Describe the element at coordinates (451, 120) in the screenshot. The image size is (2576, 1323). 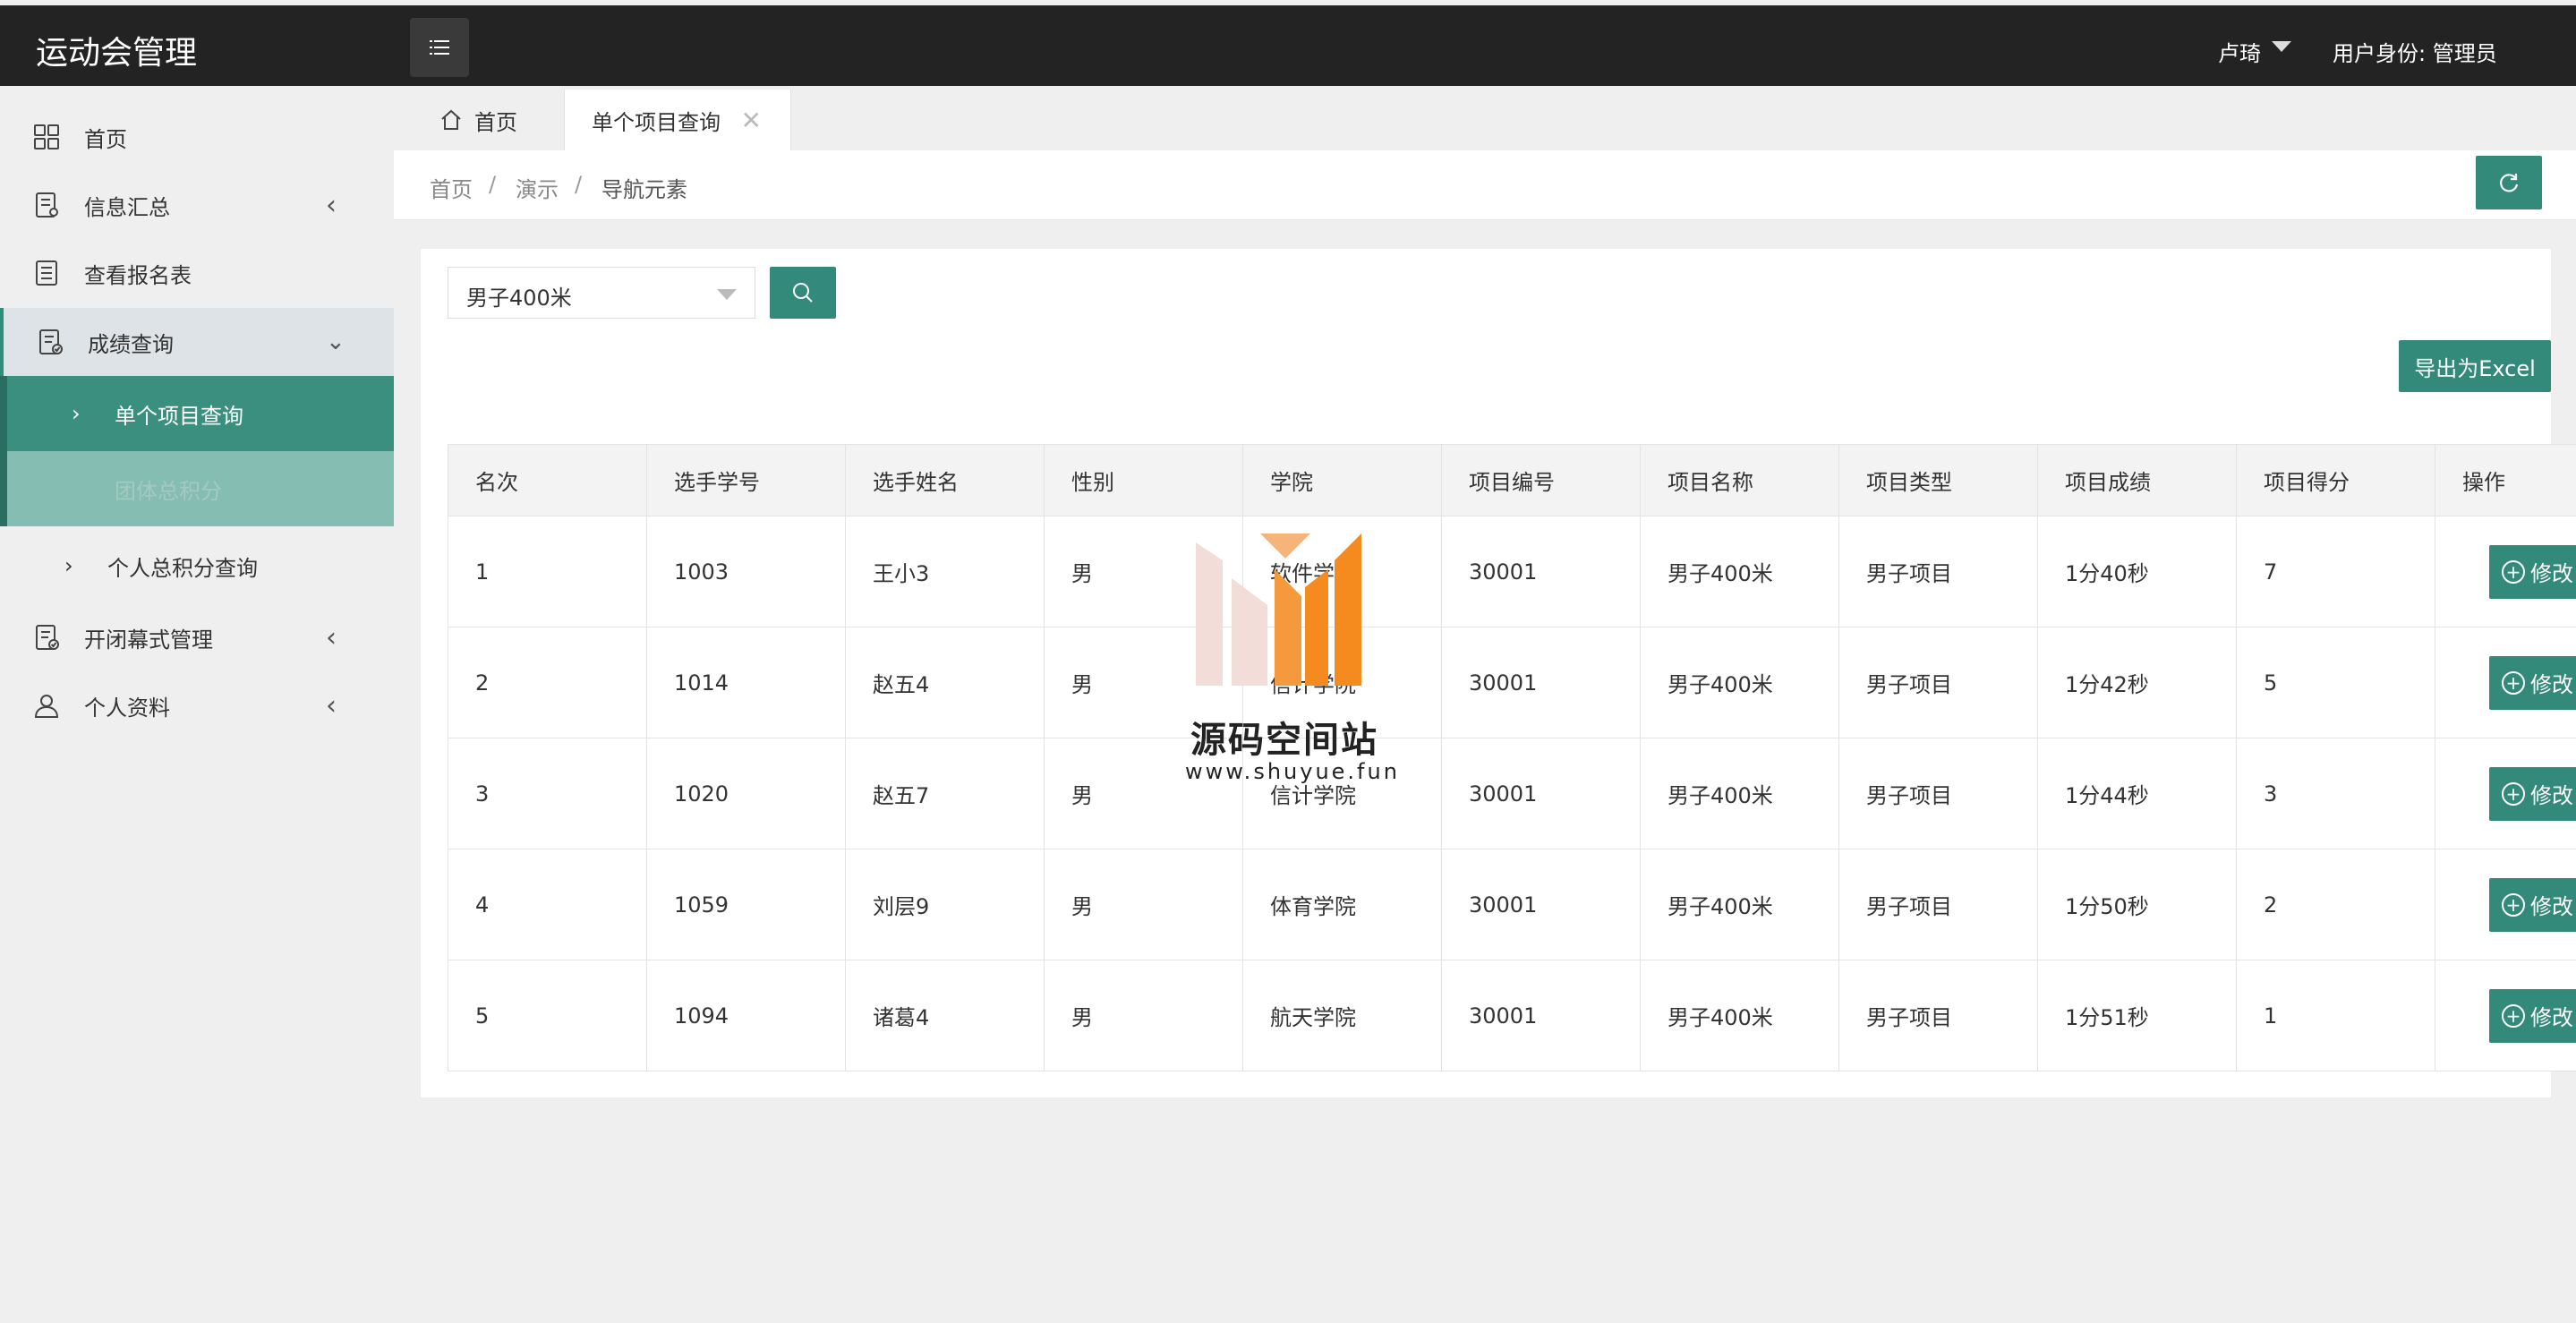
I see `home-icon` at that location.